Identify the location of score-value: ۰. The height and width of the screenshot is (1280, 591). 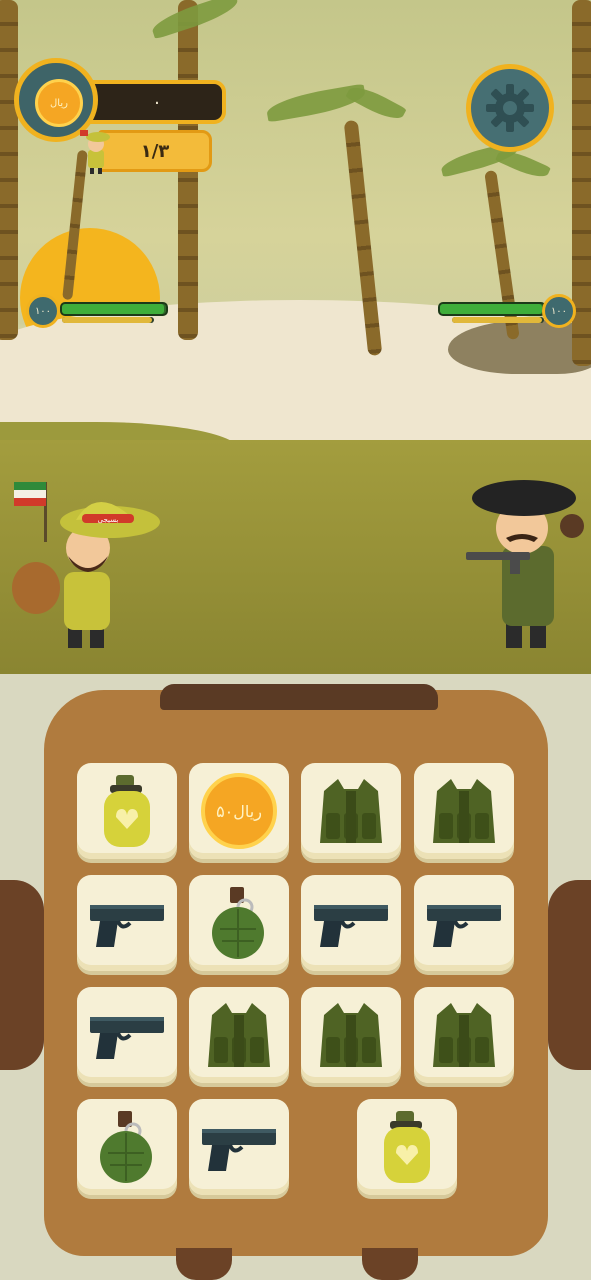
(157, 102).